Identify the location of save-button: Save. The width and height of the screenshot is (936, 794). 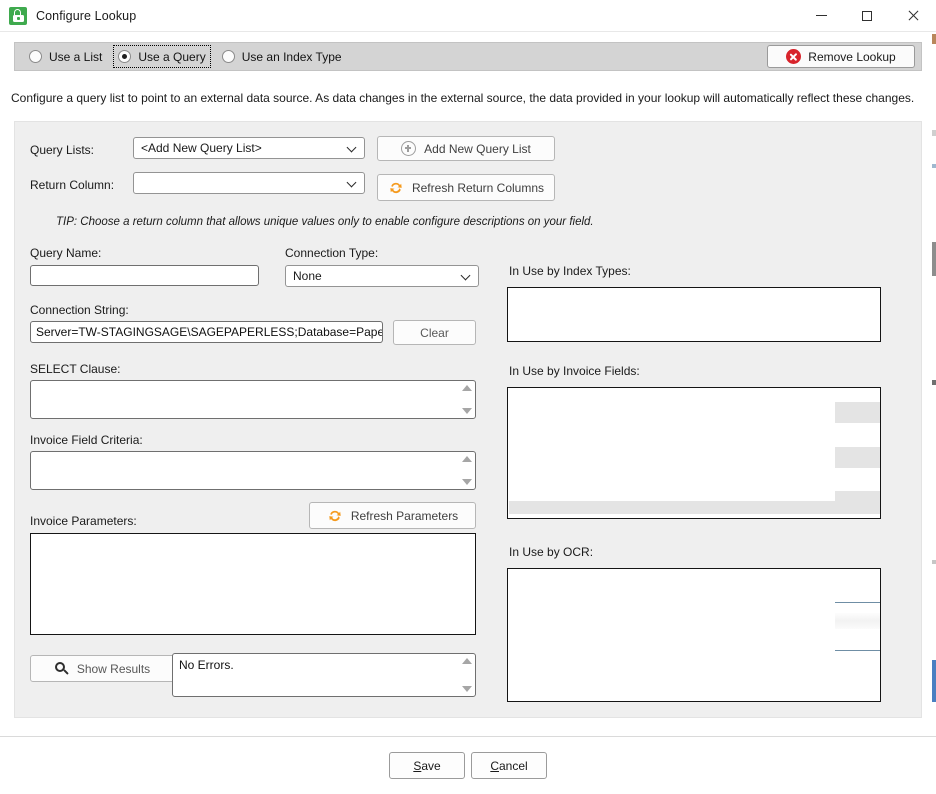
(427, 765).